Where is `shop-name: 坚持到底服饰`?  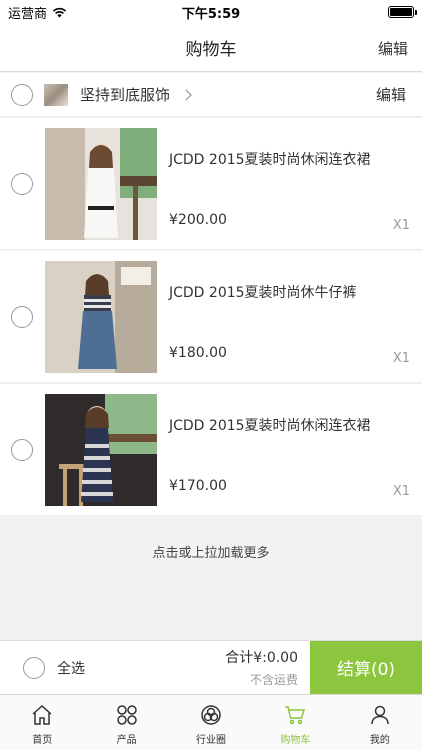 shop-name: 坚持到底服饰 is located at coordinates (125, 94).